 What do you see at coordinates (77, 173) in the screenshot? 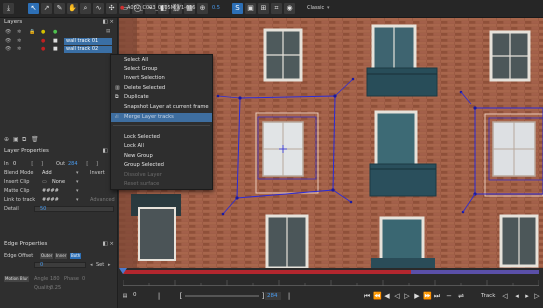
I see `blend-chevron-icon: ▾` at bounding box center [77, 173].